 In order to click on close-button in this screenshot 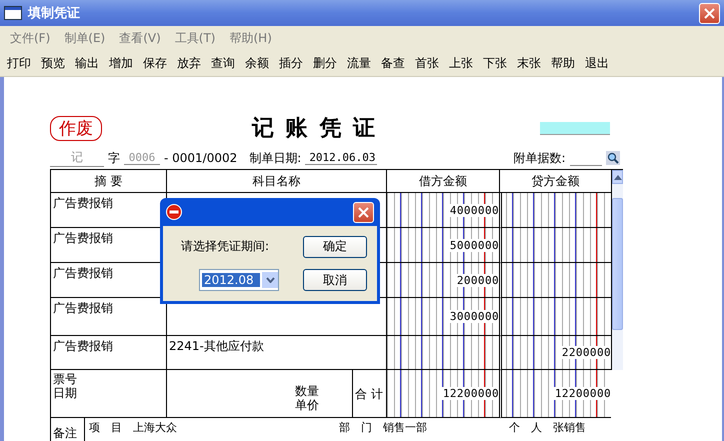, I will do `click(709, 13)`.